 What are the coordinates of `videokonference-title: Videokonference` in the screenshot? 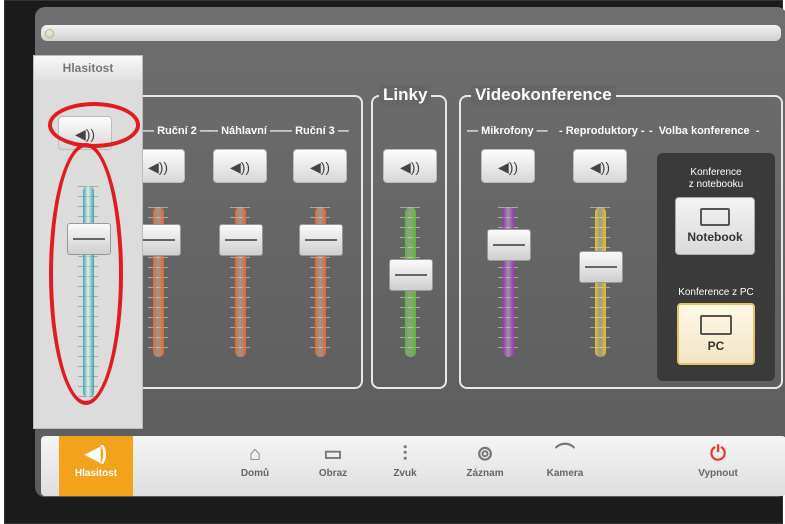 It's located at (543, 95).